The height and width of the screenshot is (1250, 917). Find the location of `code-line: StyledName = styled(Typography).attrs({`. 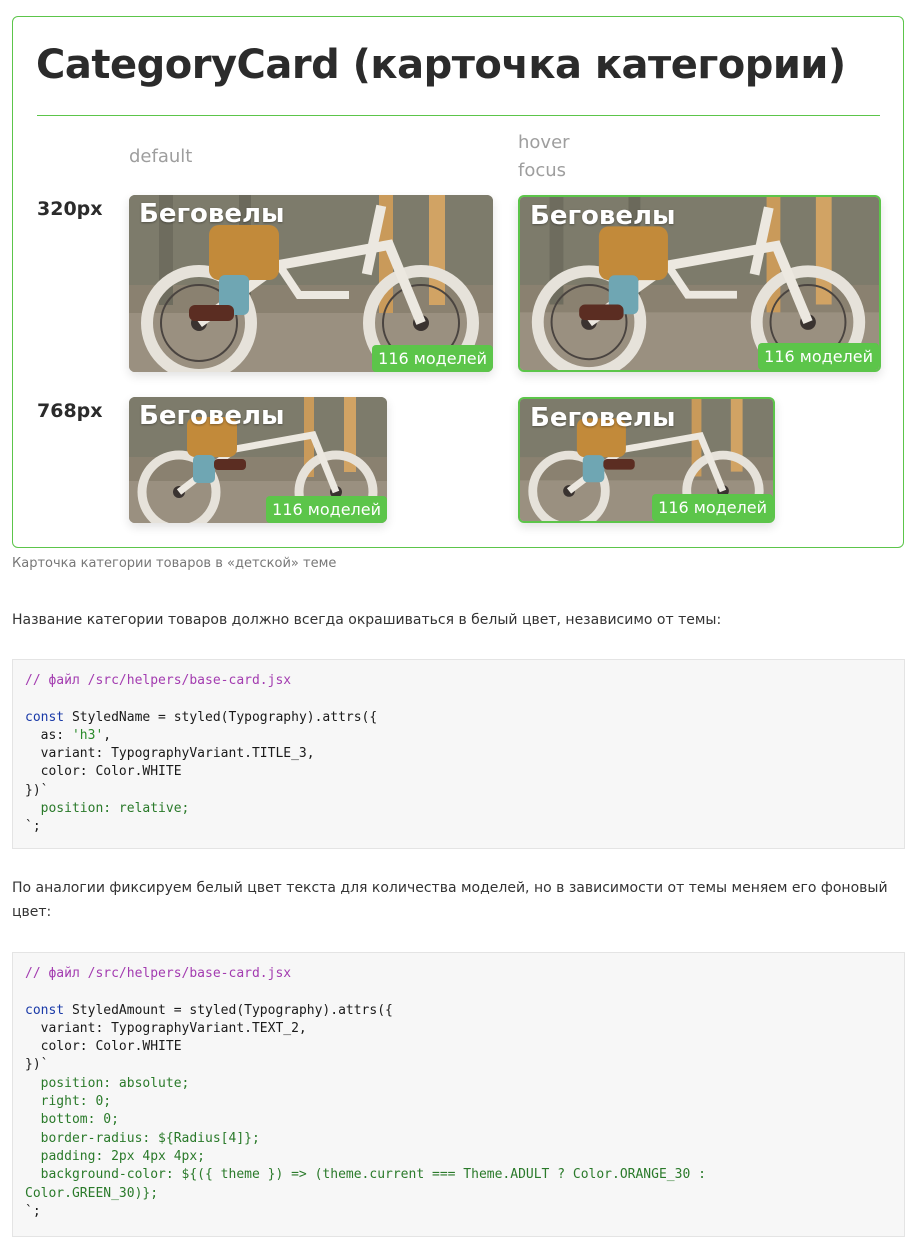

code-line: StyledName = styled(Typography).attrs({ is located at coordinates (221, 717).